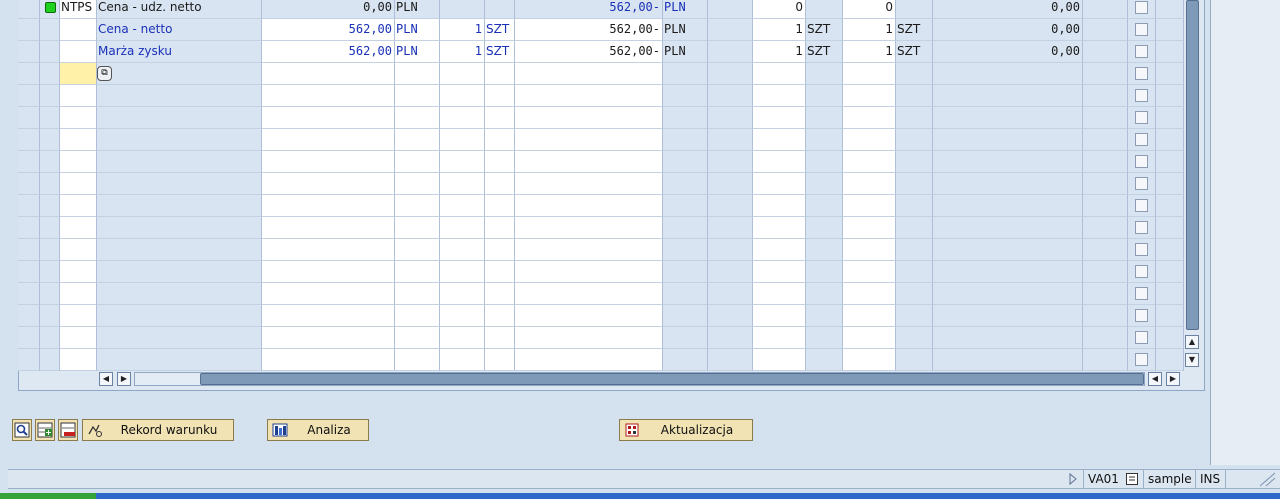  I want to click on scroll-left-button: ▶, so click(124, 379).